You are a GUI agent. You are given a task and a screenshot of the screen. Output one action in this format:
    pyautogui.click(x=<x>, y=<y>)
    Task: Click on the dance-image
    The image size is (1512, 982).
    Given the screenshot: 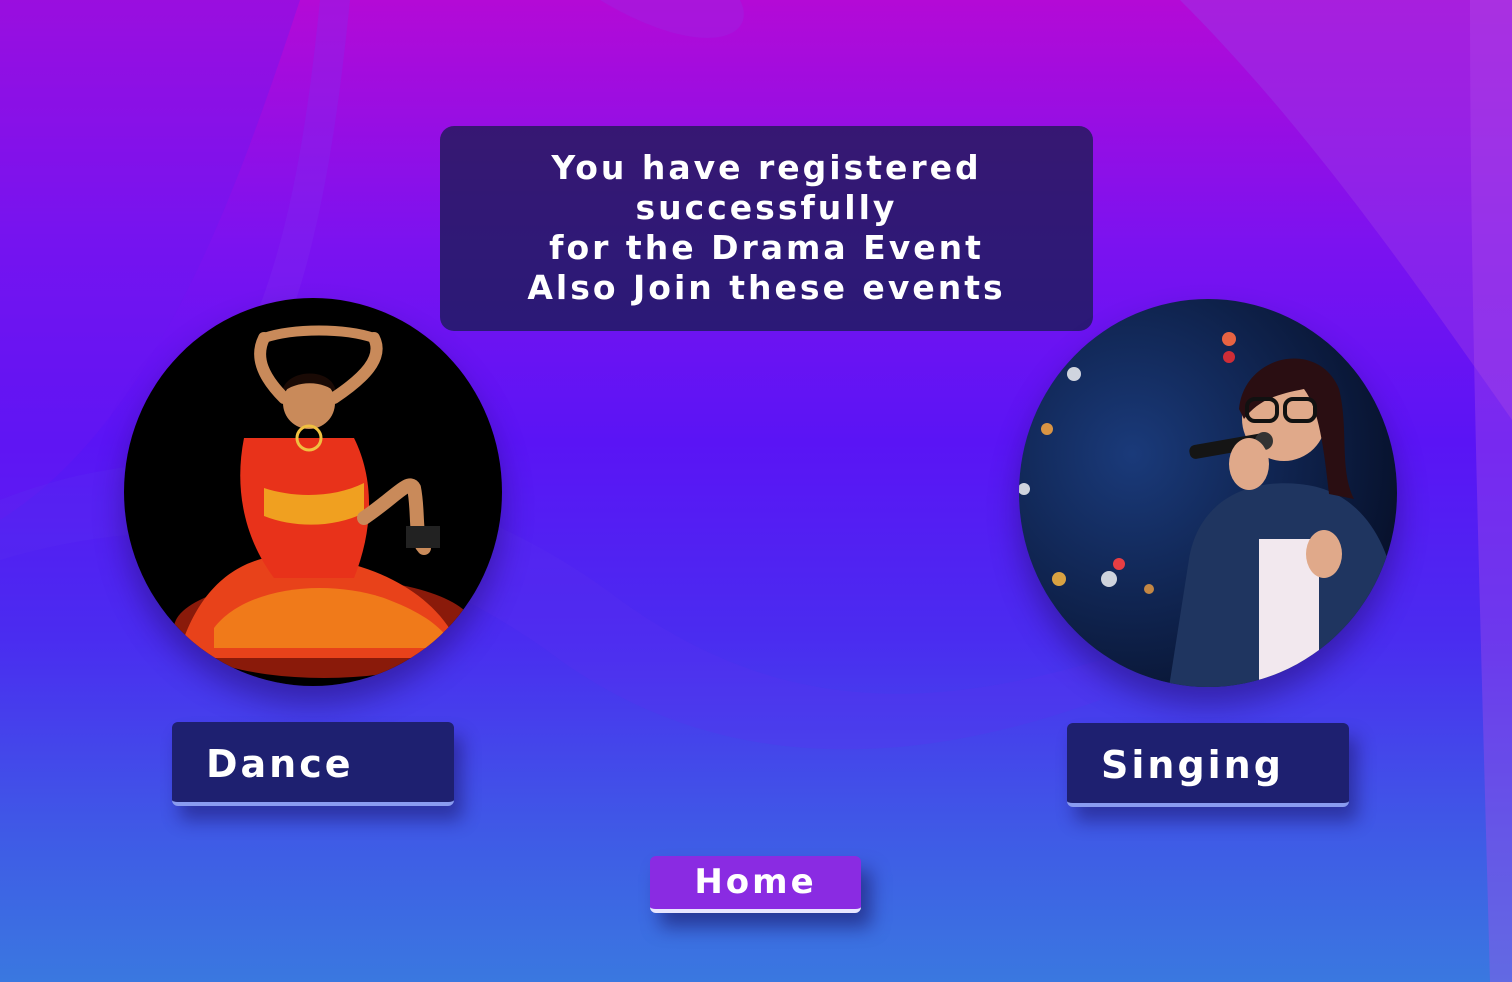 What is the action you would take?
    pyautogui.click(x=313, y=492)
    